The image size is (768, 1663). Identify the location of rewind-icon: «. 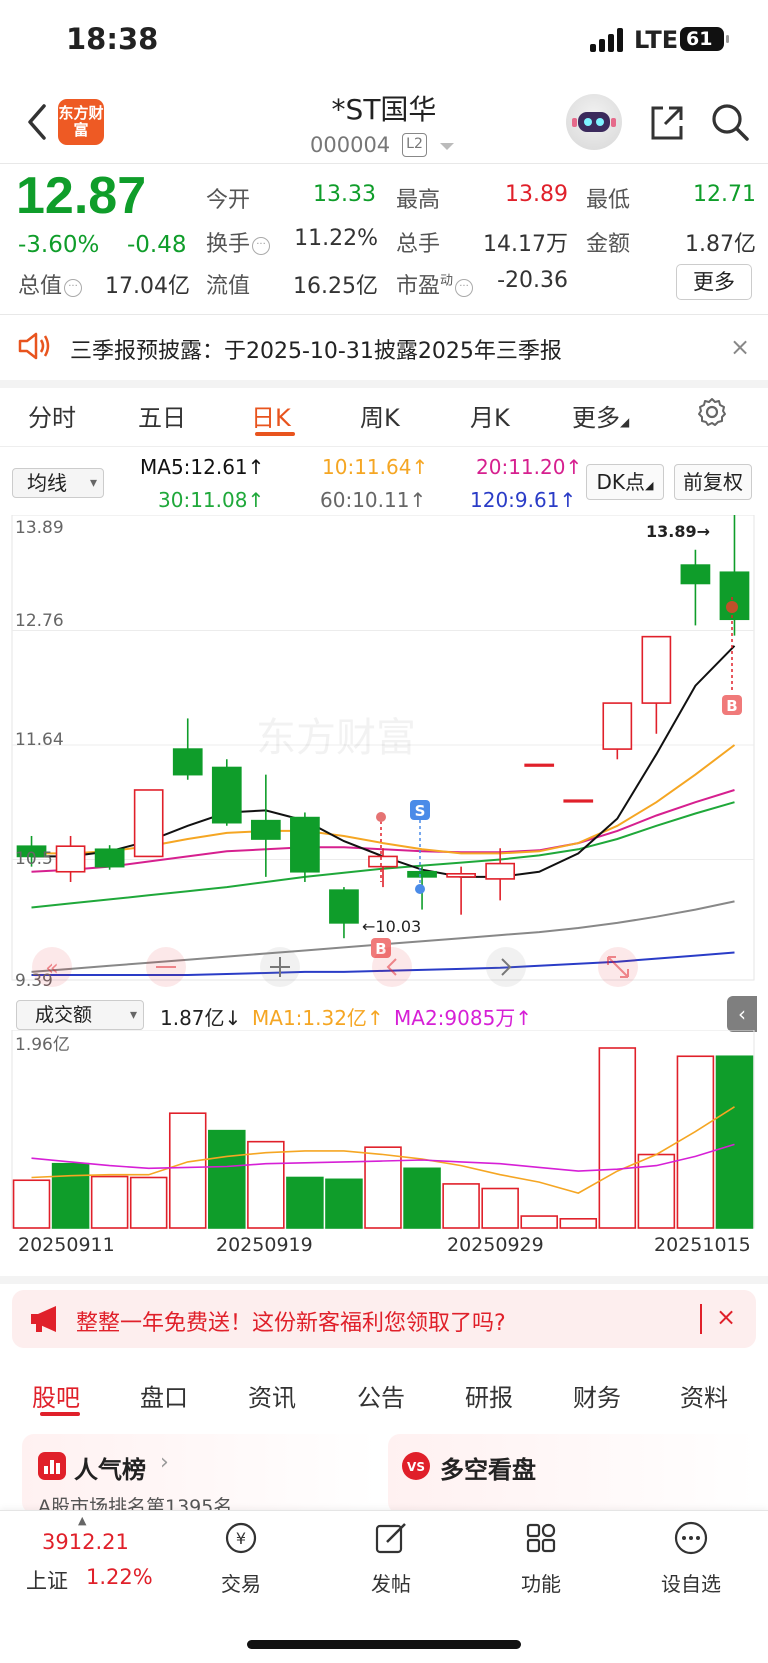
(51, 968).